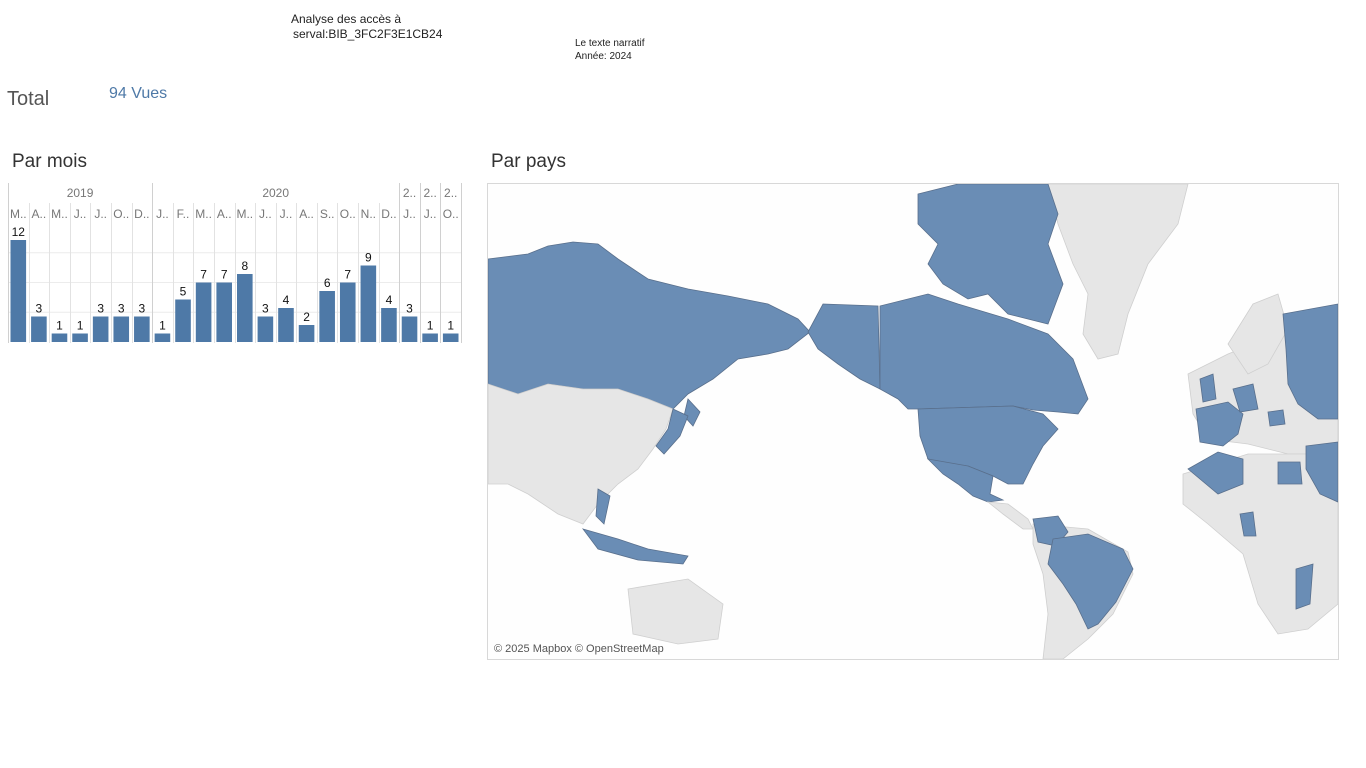  Describe the element at coordinates (988, 445) in the screenshot. I see `map-usa` at that location.